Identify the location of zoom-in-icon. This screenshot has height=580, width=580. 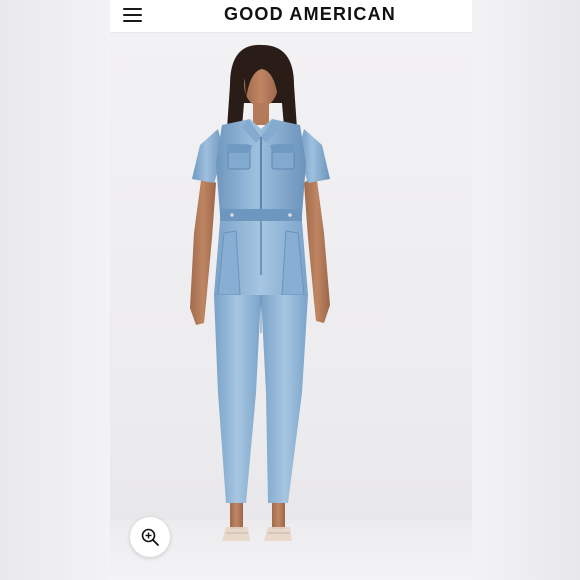
(150, 537).